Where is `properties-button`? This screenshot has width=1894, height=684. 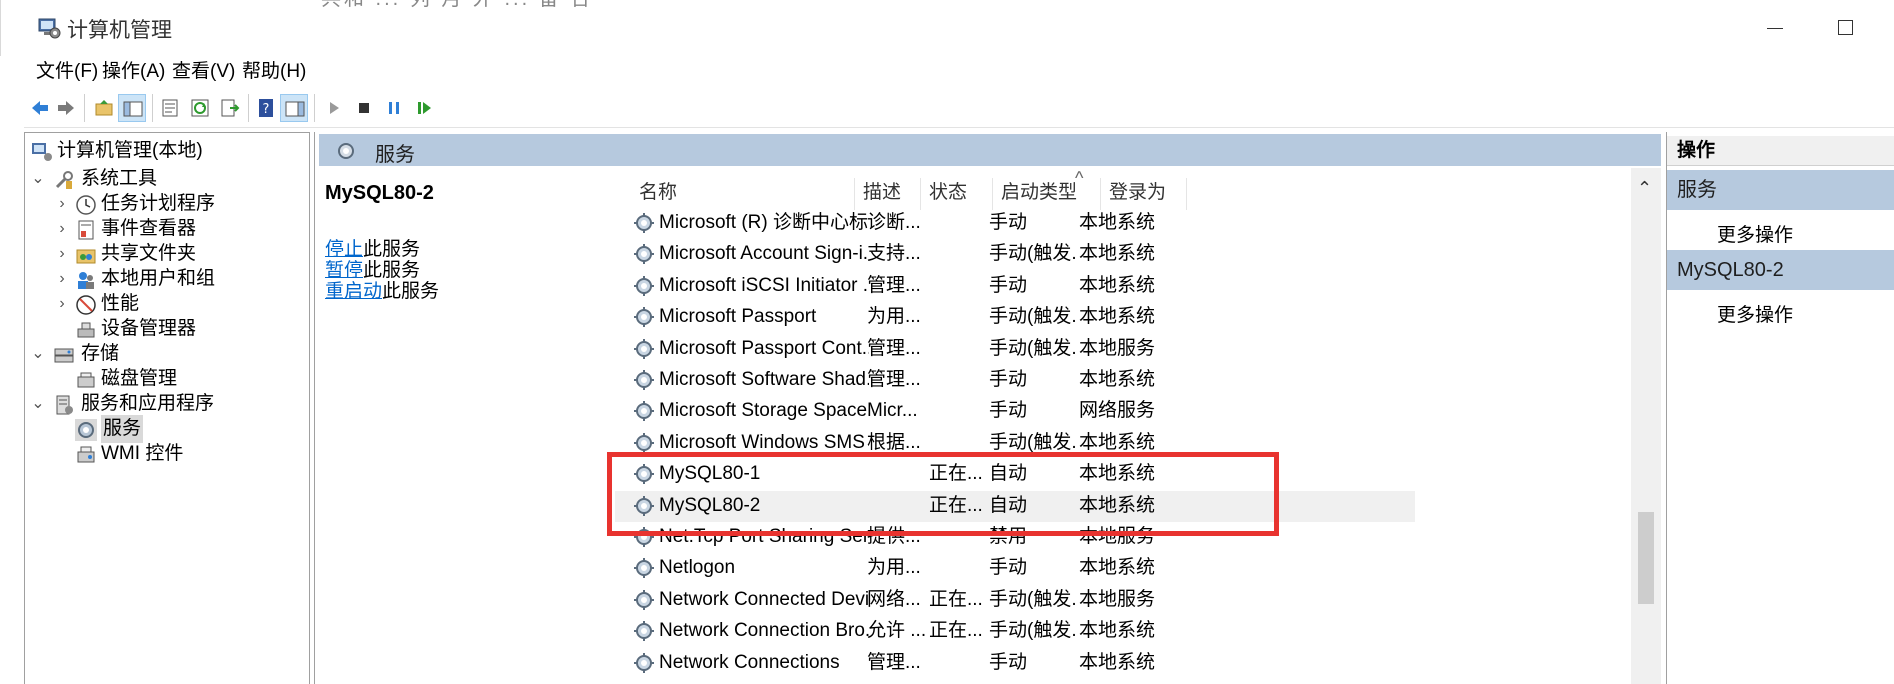 properties-button is located at coordinates (170, 108).